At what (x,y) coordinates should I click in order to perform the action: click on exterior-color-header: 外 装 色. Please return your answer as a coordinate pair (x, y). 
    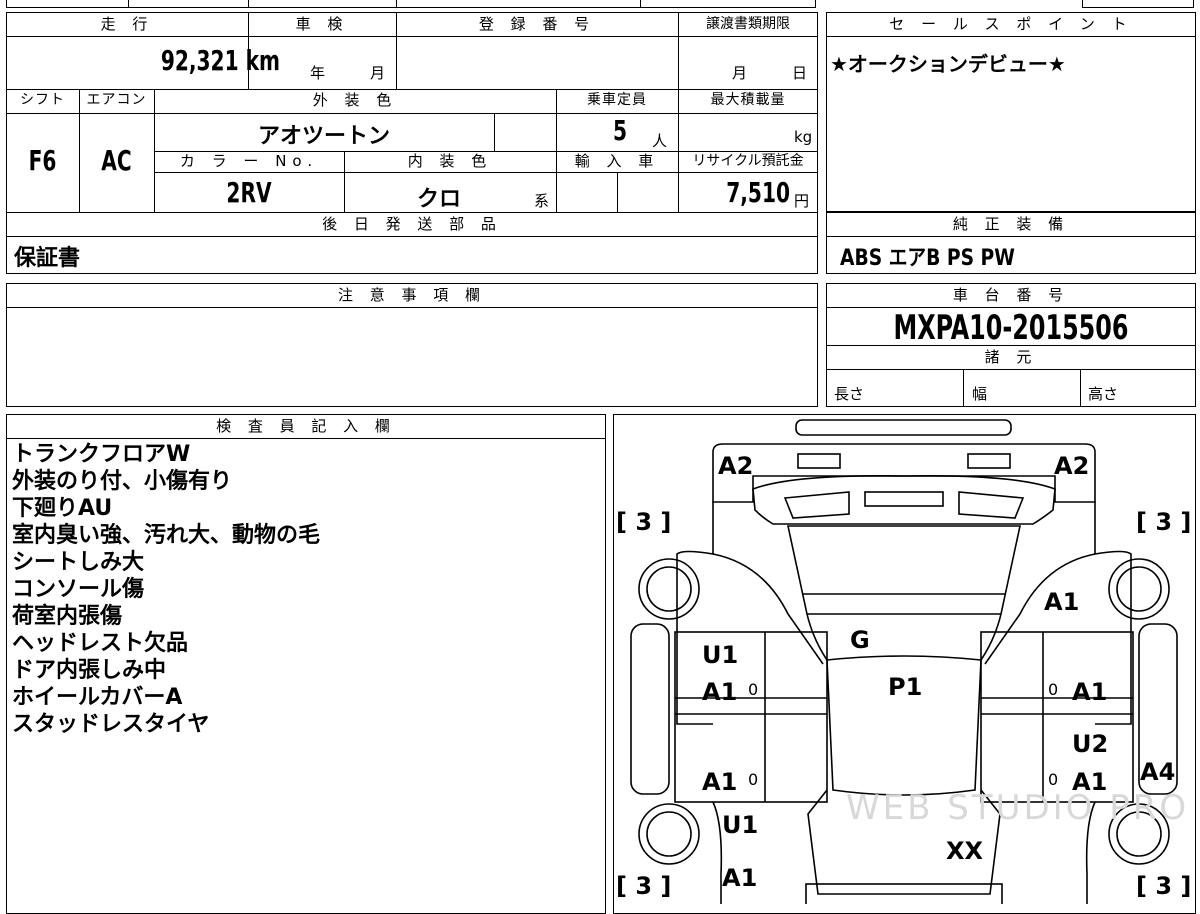
    Looking at the image, I should click on (355, 100).